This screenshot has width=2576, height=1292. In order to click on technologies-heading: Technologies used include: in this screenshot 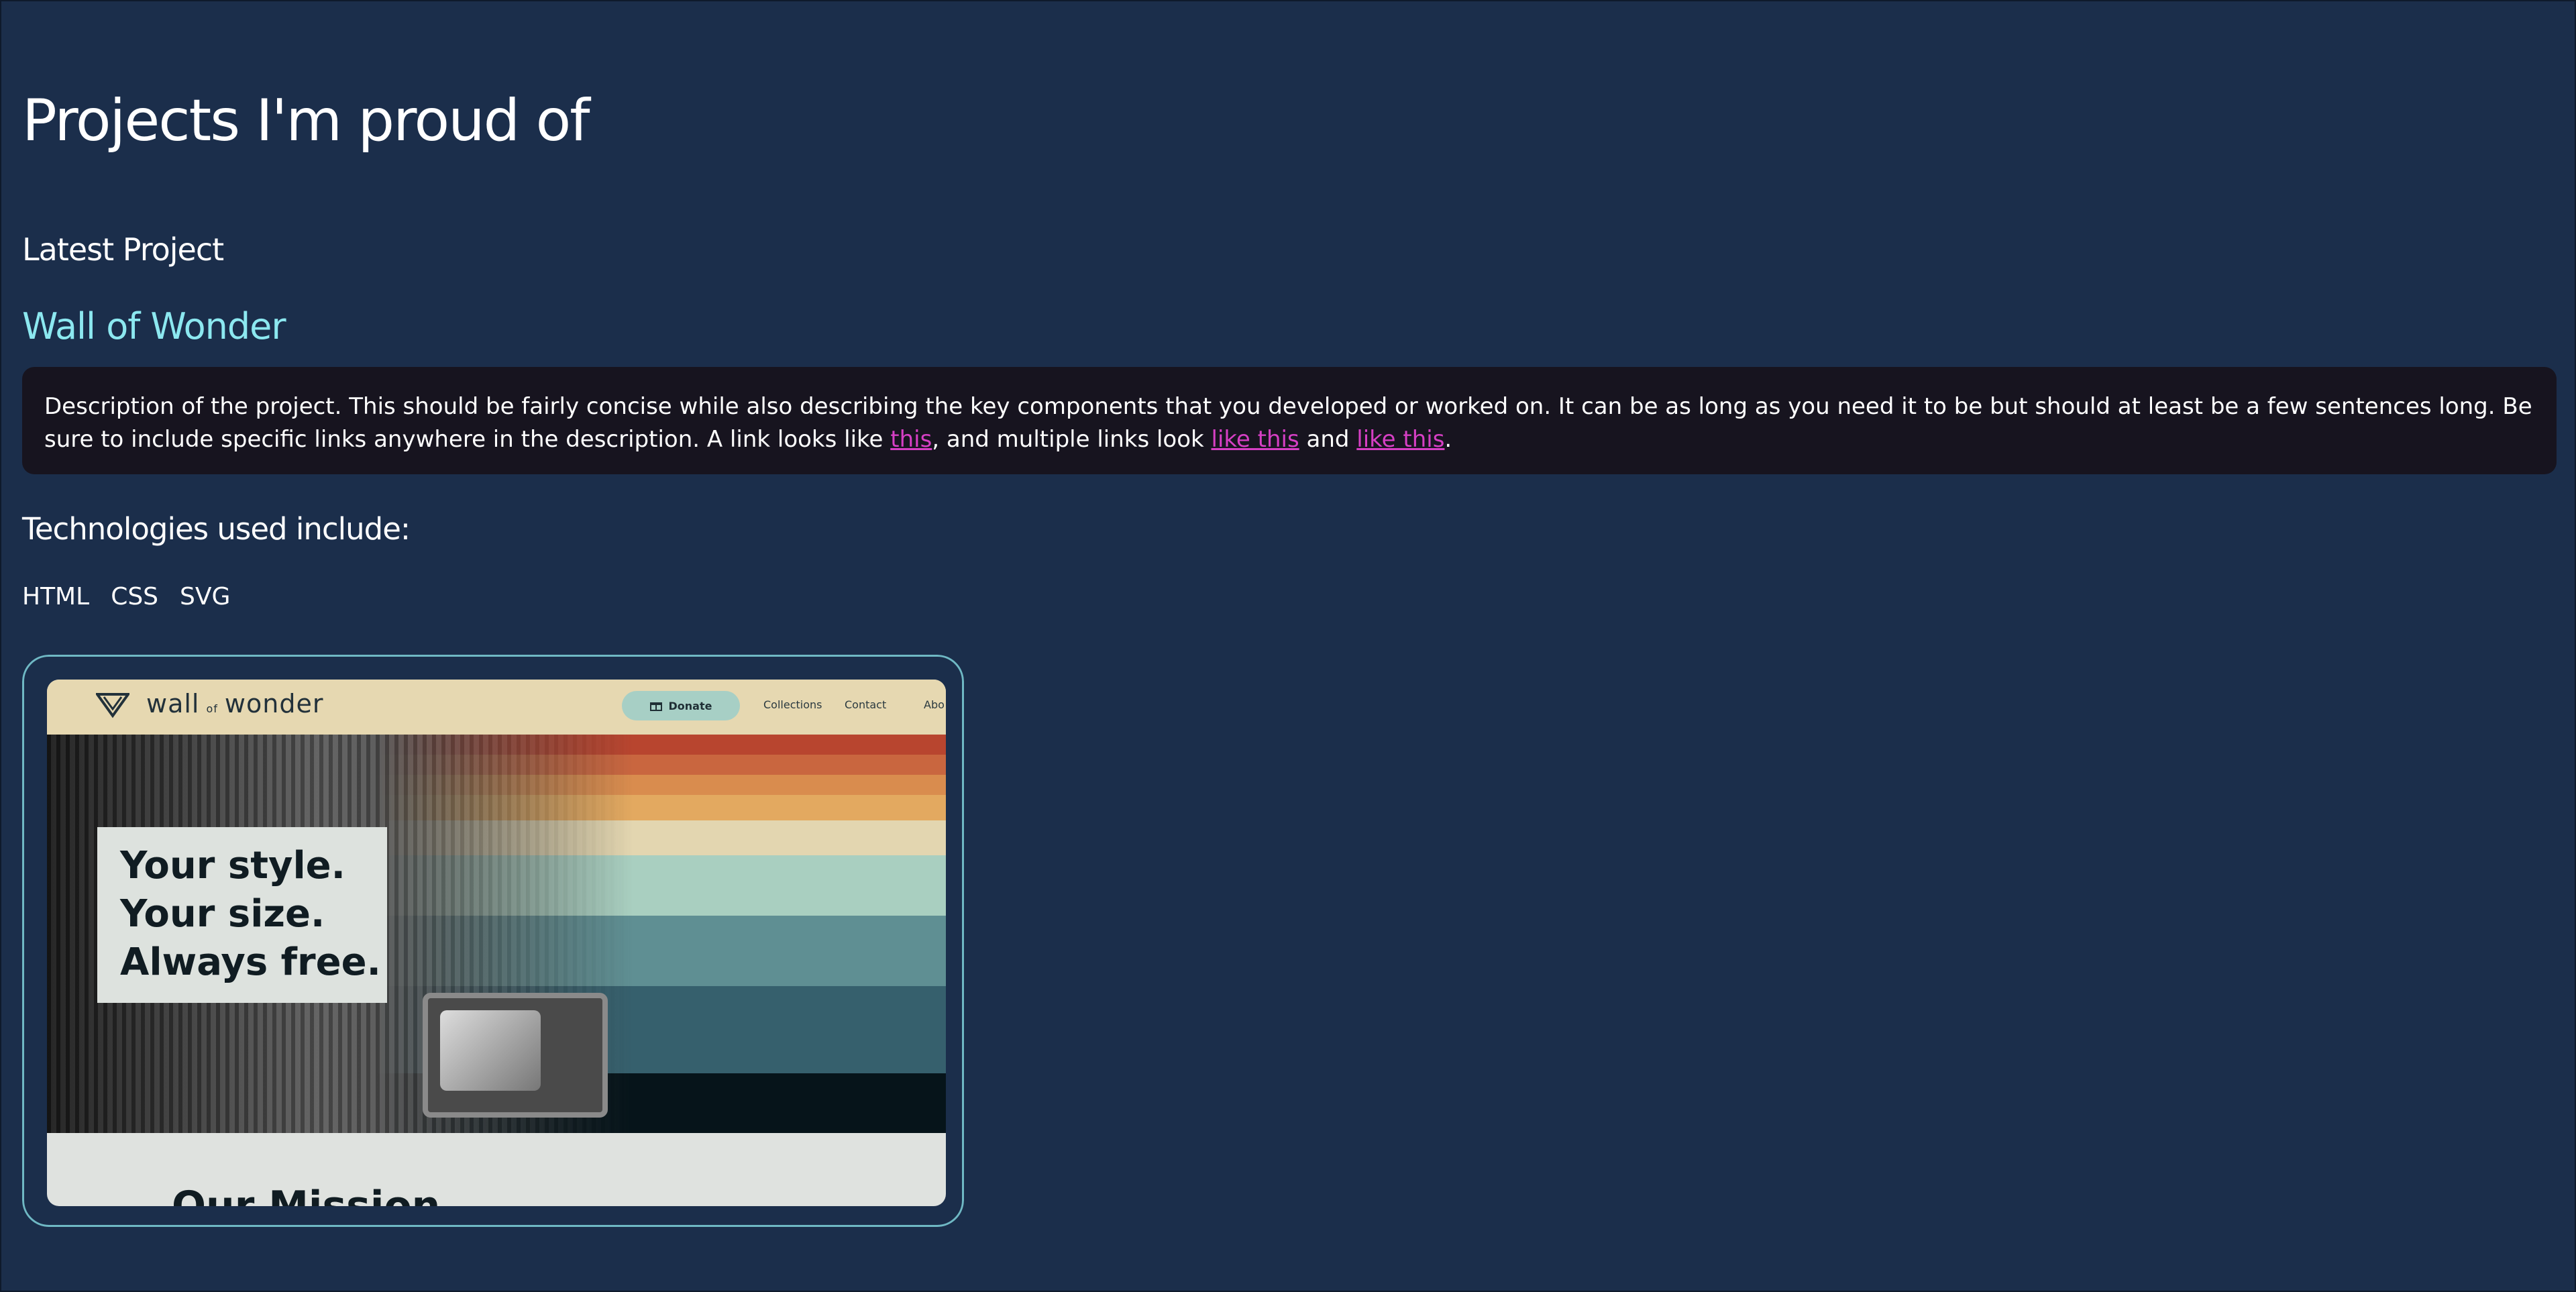, I will do `click(216, 529)`.